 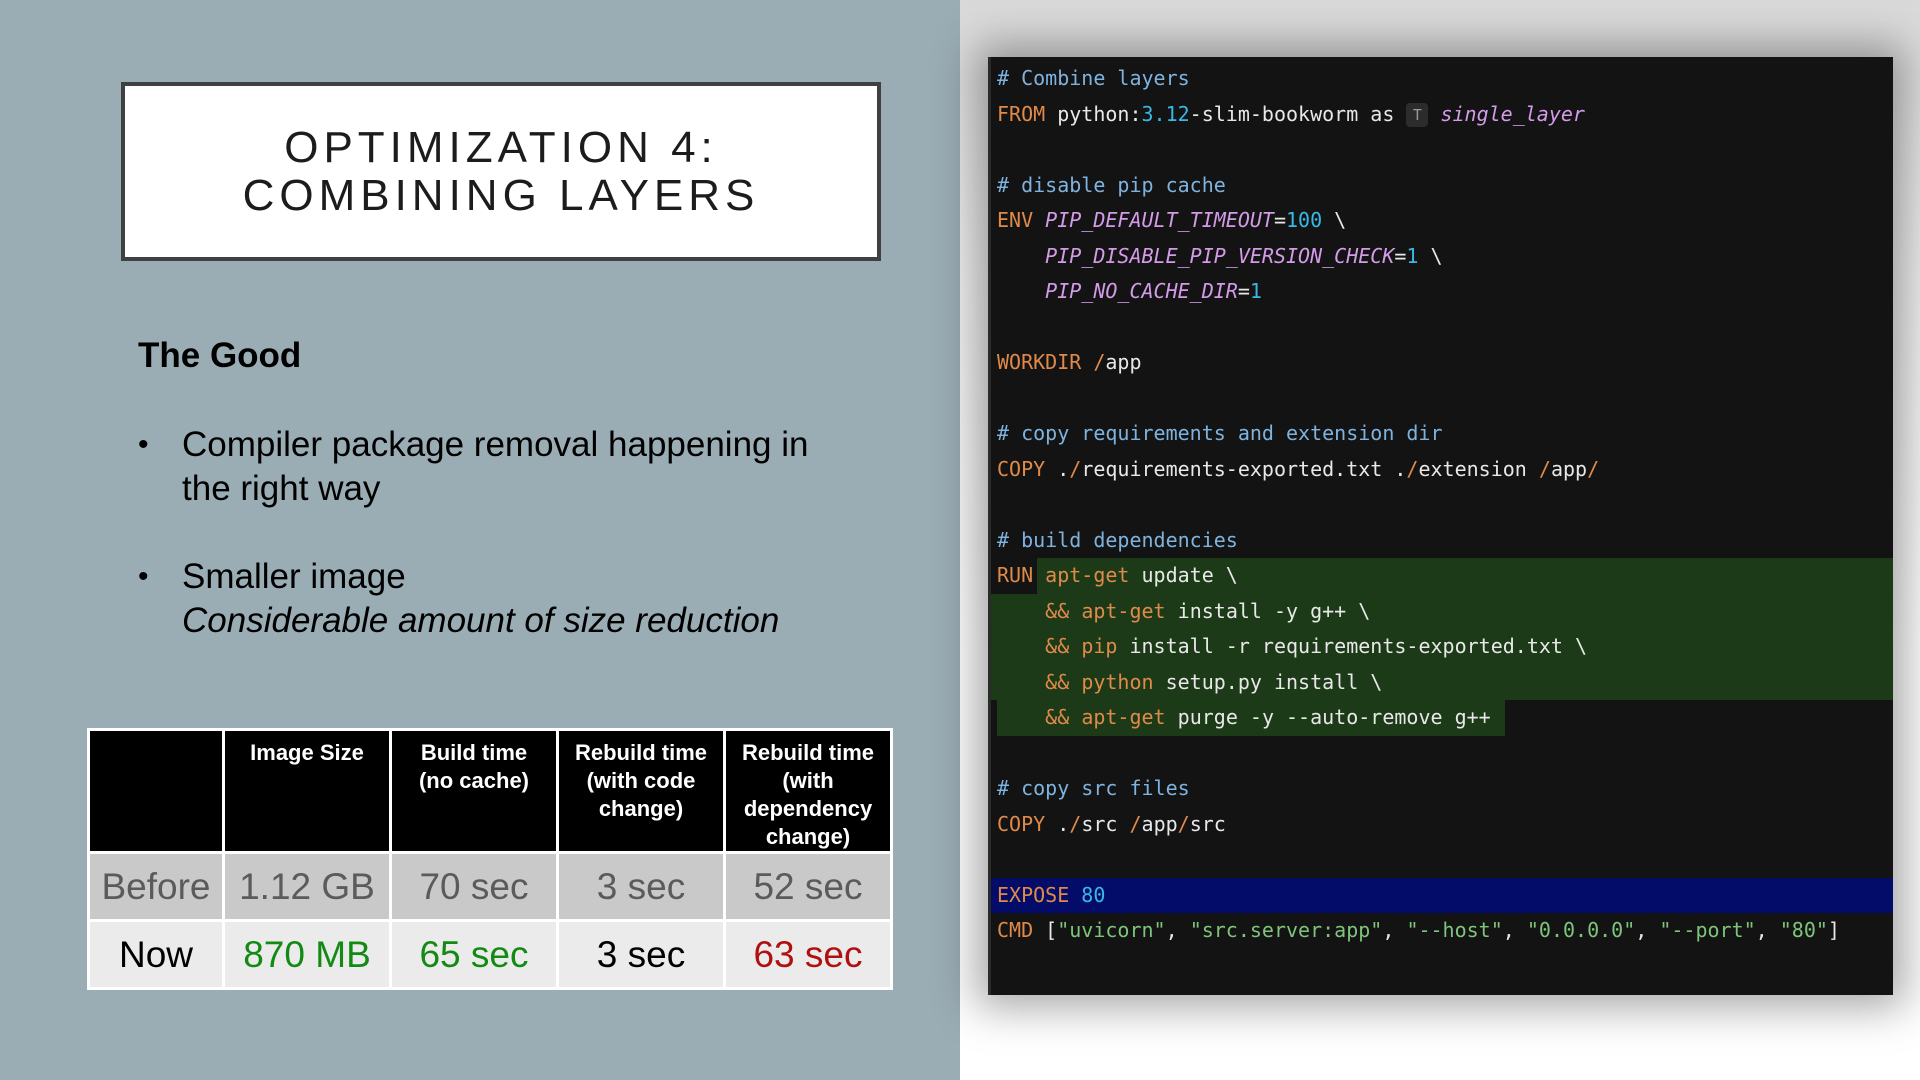 I want to click on bullet-line: the right way, so click(x=281, y=488).